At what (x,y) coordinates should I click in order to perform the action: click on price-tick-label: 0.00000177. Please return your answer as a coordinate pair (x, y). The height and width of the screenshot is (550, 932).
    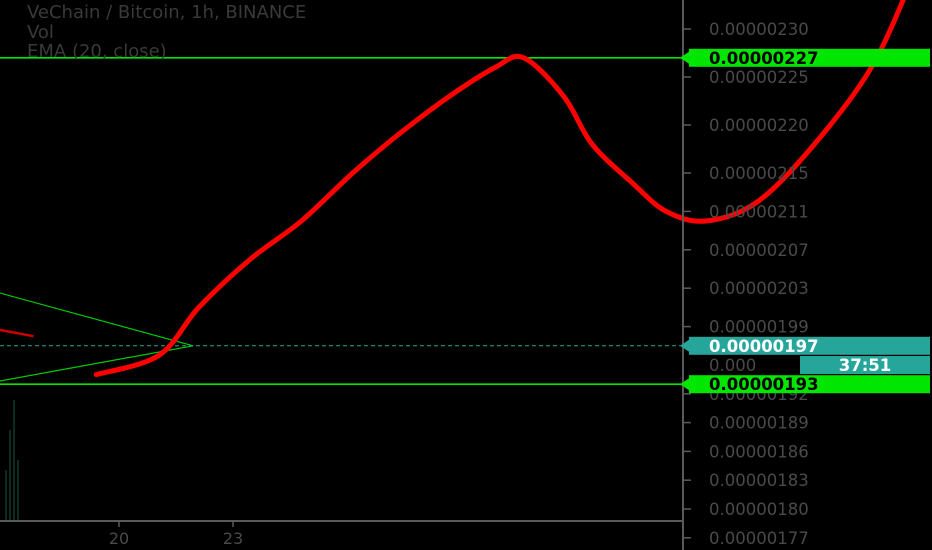
    Looking at the image, I should click on (759, 538).